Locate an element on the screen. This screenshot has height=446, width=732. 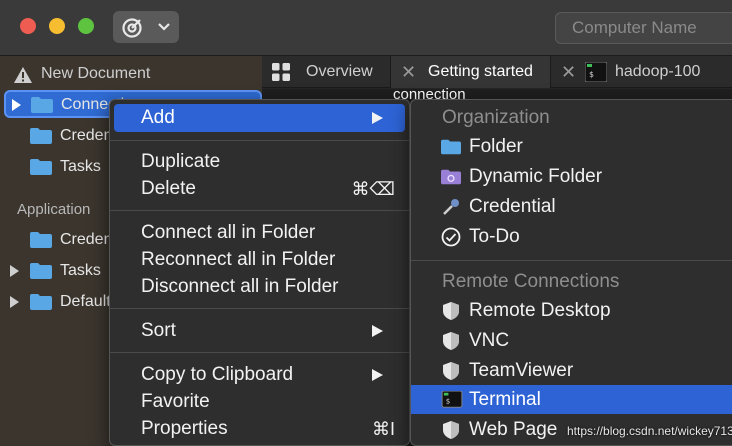
minimize-window-button is located at coordinates (57, 26).